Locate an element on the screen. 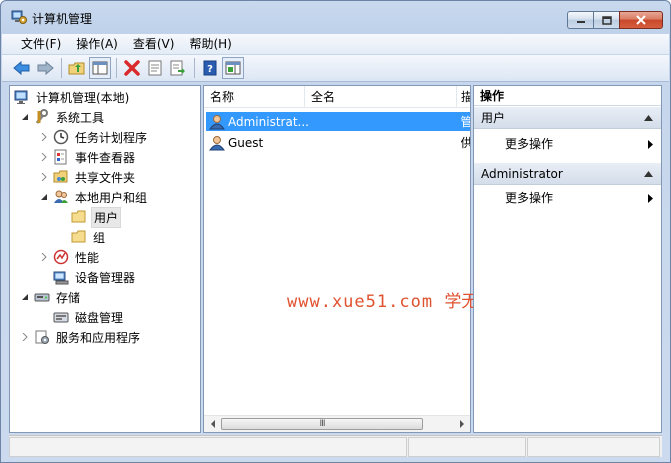 The height and width of the screenshot is (463, 671). help-icon: ? is located at coordinates (210, 68).